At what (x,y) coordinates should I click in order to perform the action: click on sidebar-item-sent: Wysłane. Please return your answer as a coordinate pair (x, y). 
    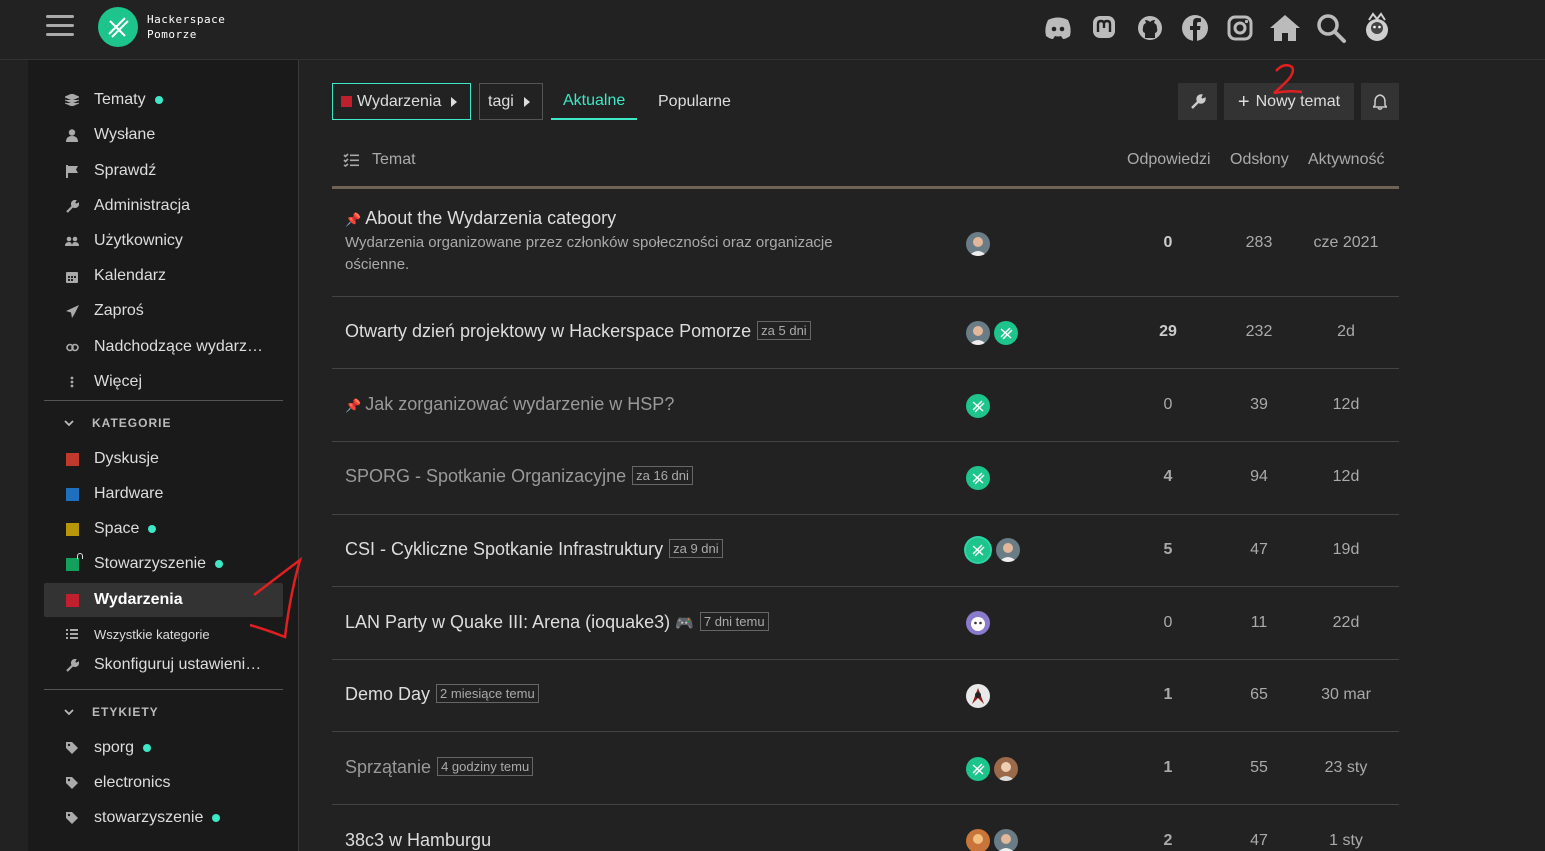
    Looking at the image, I should click on (163, 135).